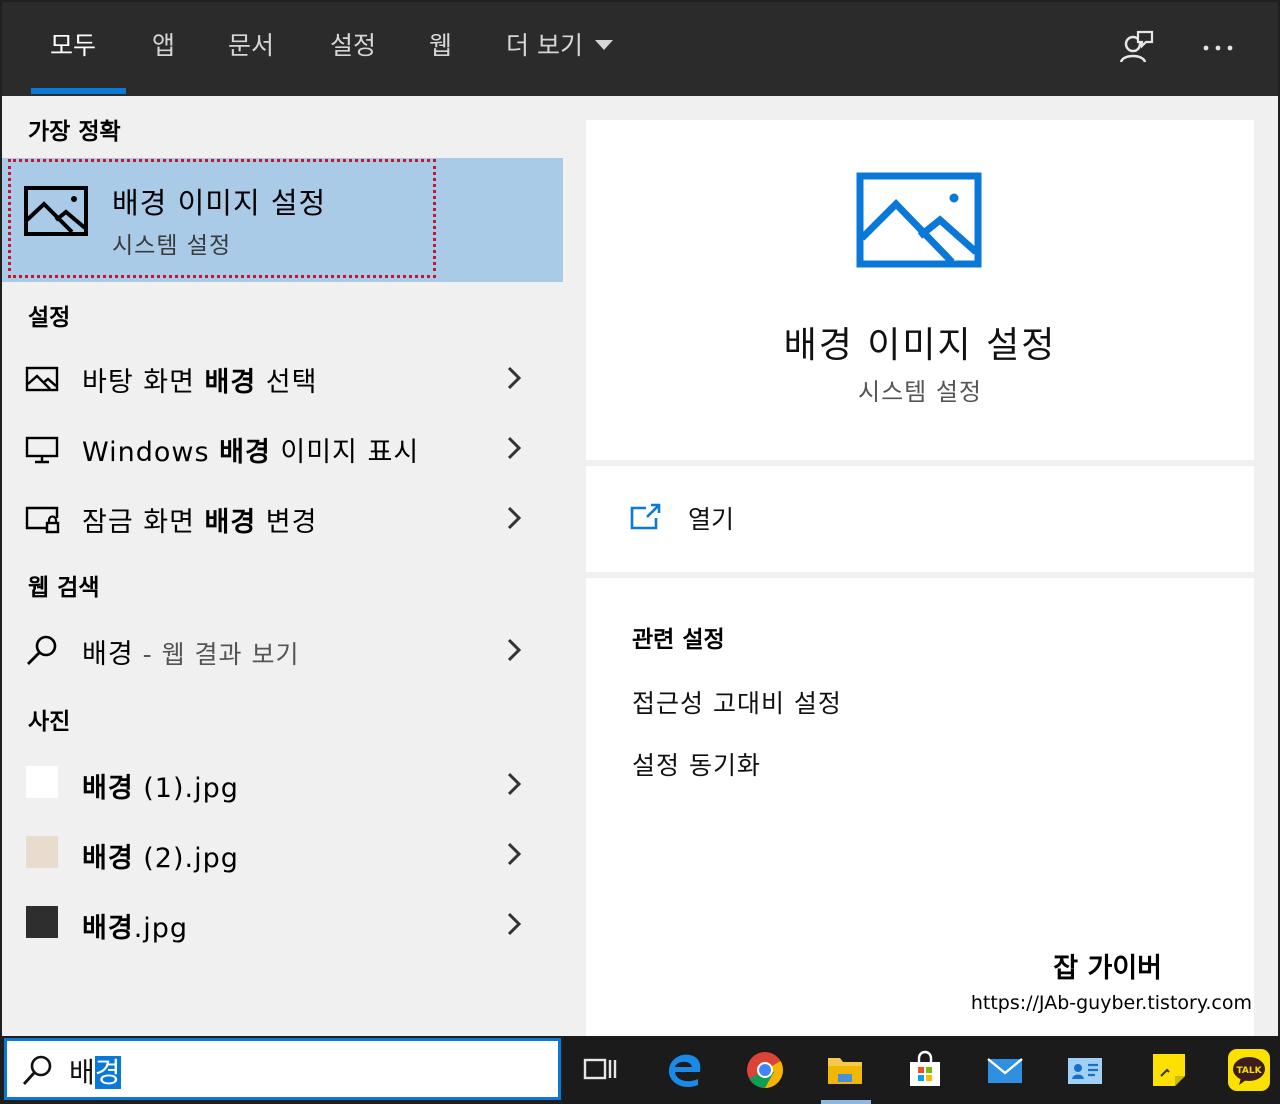 The height and width of the screenshot is (1104, 1280). What do you see at coordinates (1005, 1070) in the screenshot?
I see `mail-icon` at bounding box center [1005, 1070].